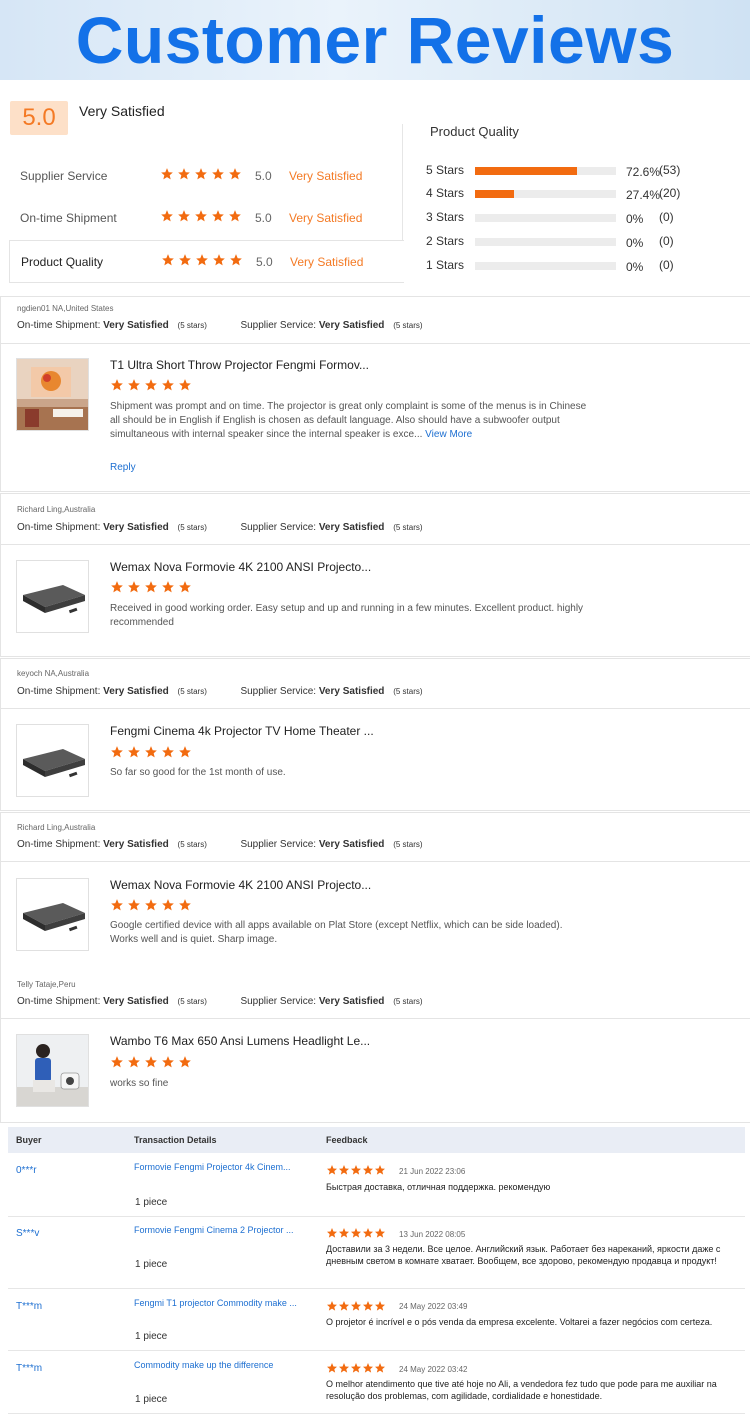 This screenshot has width=750, height=1421. I want to click on header-feedback: Feedback, so click(347, 1140).